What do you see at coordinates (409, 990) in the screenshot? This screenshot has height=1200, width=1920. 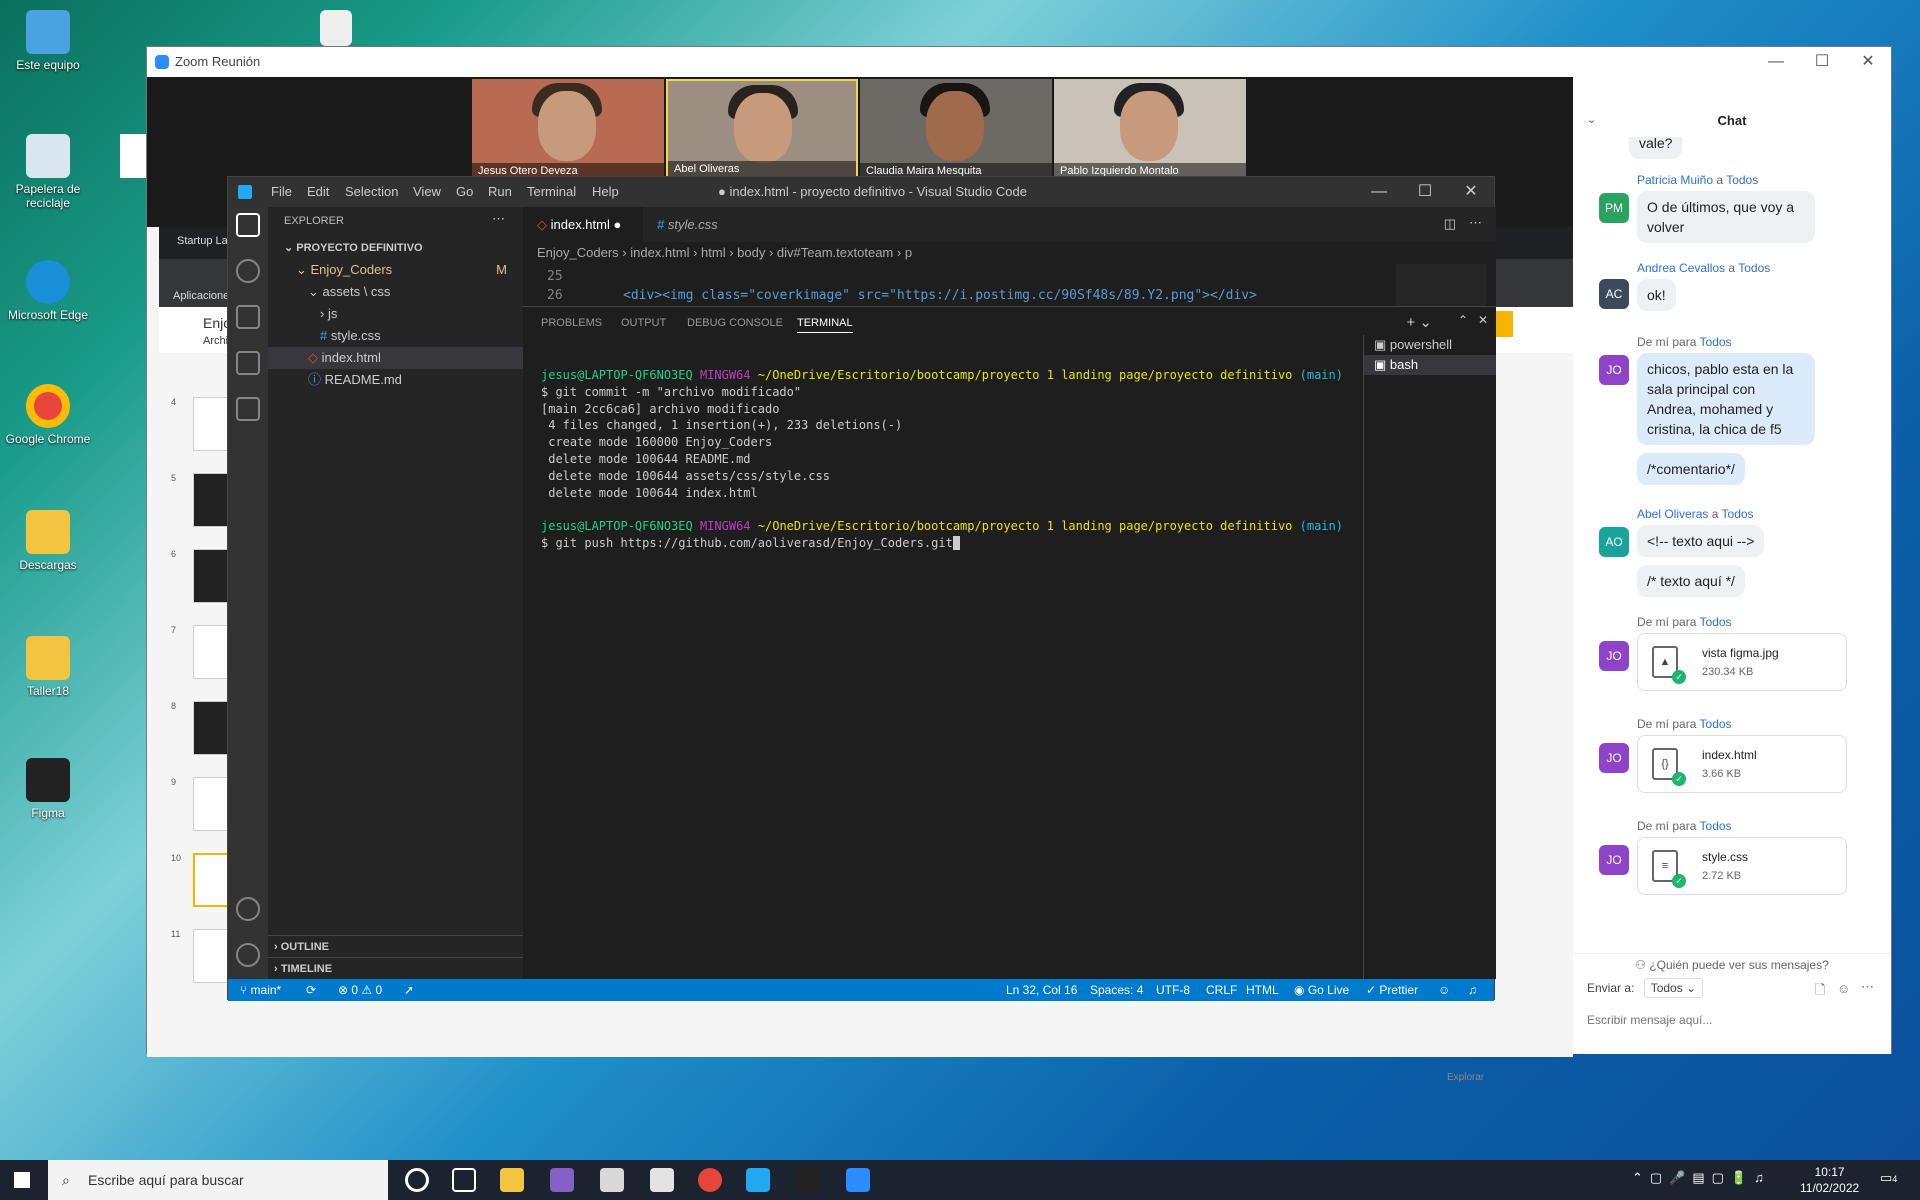 I see `live-share-icon: ➚` at bounding box center [409, 990].